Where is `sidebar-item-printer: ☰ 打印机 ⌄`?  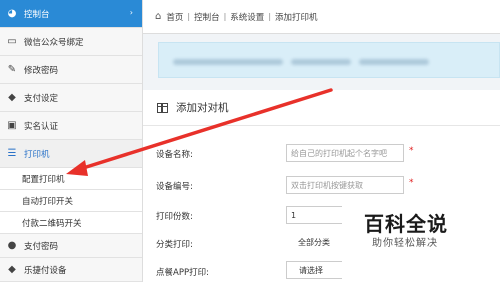
sidebar-item-printer: ☰ 打印机 ⌄ is located at coordinates (71, 154).